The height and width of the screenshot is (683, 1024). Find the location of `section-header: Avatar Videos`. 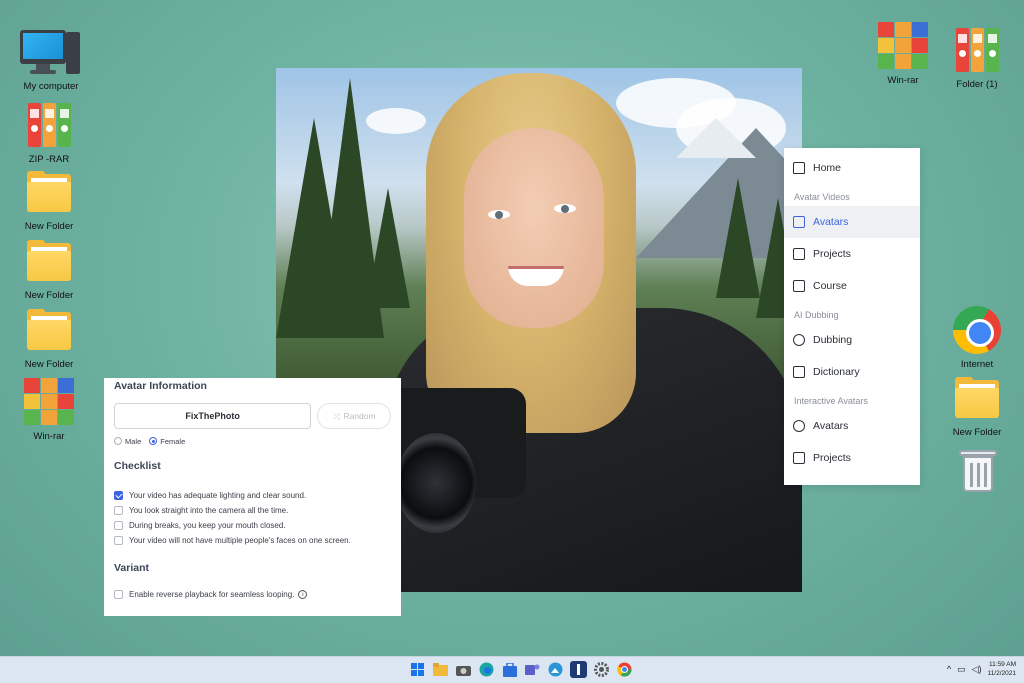

section-header: Avatar Videos is located at coordinates (822, 197).